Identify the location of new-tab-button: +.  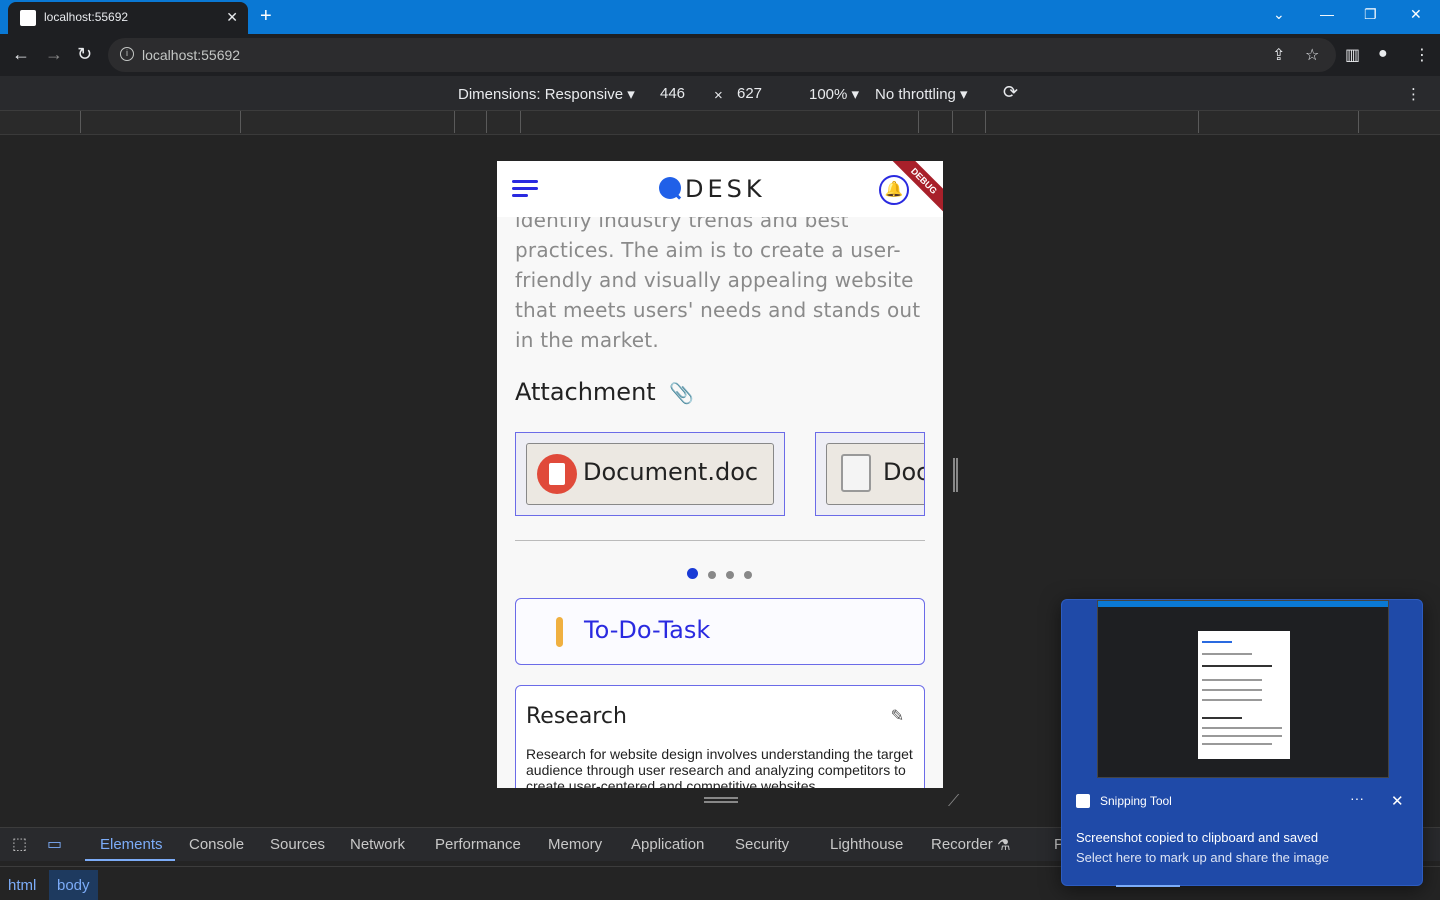
(266, 16).